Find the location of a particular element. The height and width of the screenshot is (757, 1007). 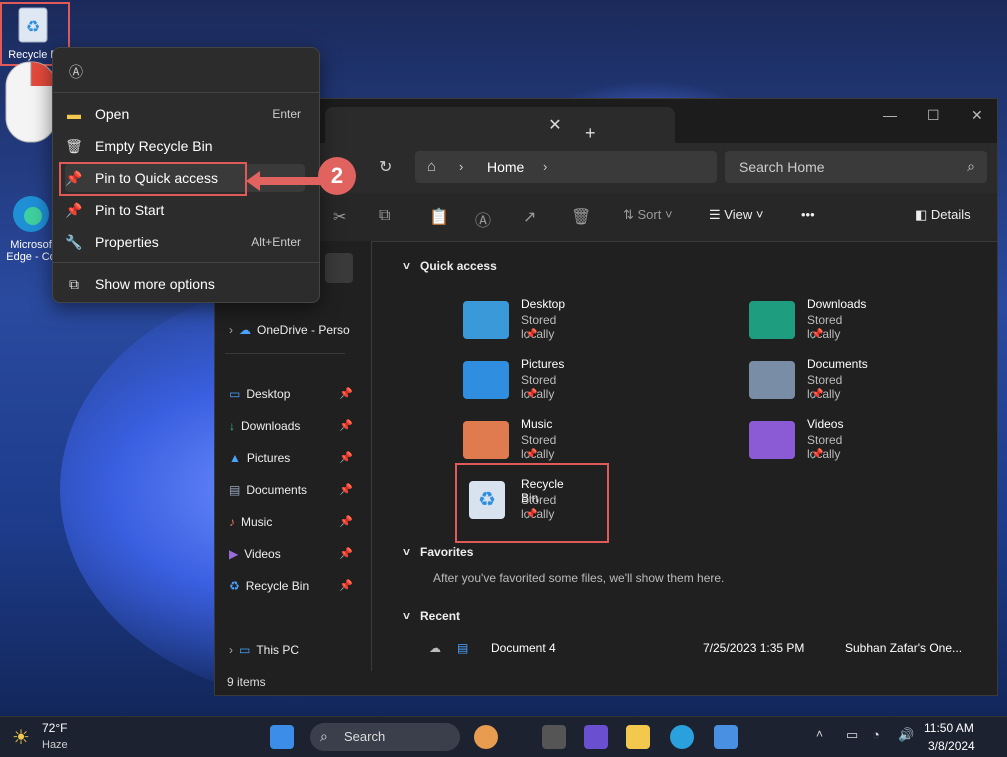

section-recent: ˅ Recent is located at coordinates (431, 616).